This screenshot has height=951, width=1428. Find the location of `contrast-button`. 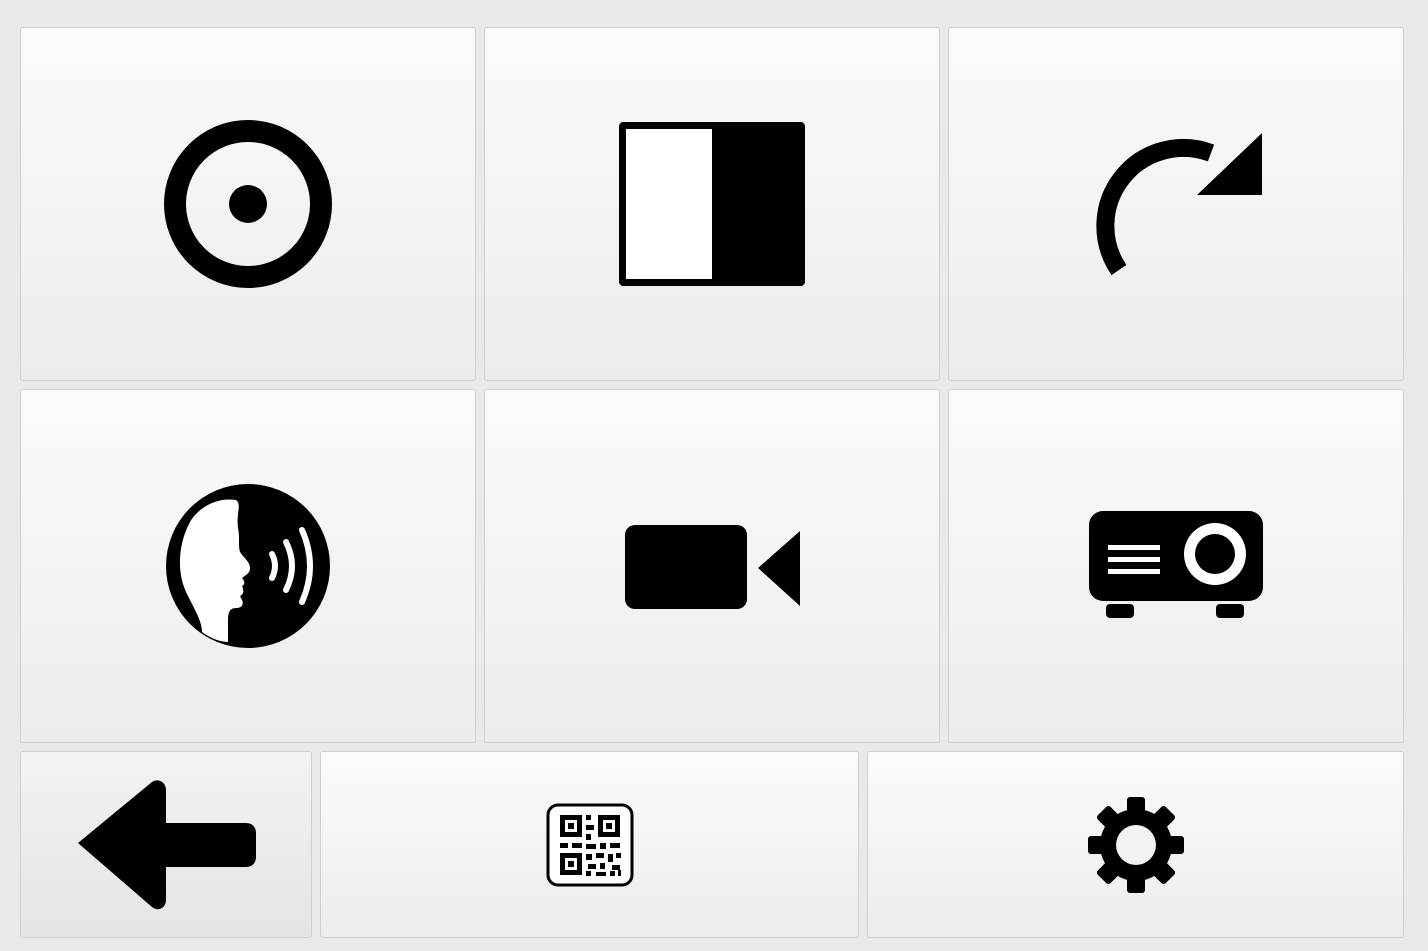

contrast-button is located at coordinates (712, 204).